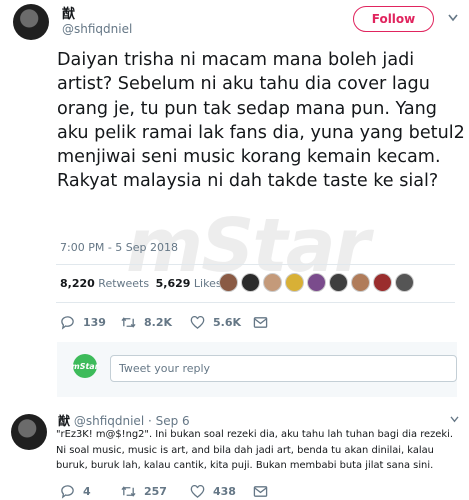  What do you see at coordinates (85, 366) in the screenshot?
I see `user-avatar: mStar` at bounding box center [85, 366].